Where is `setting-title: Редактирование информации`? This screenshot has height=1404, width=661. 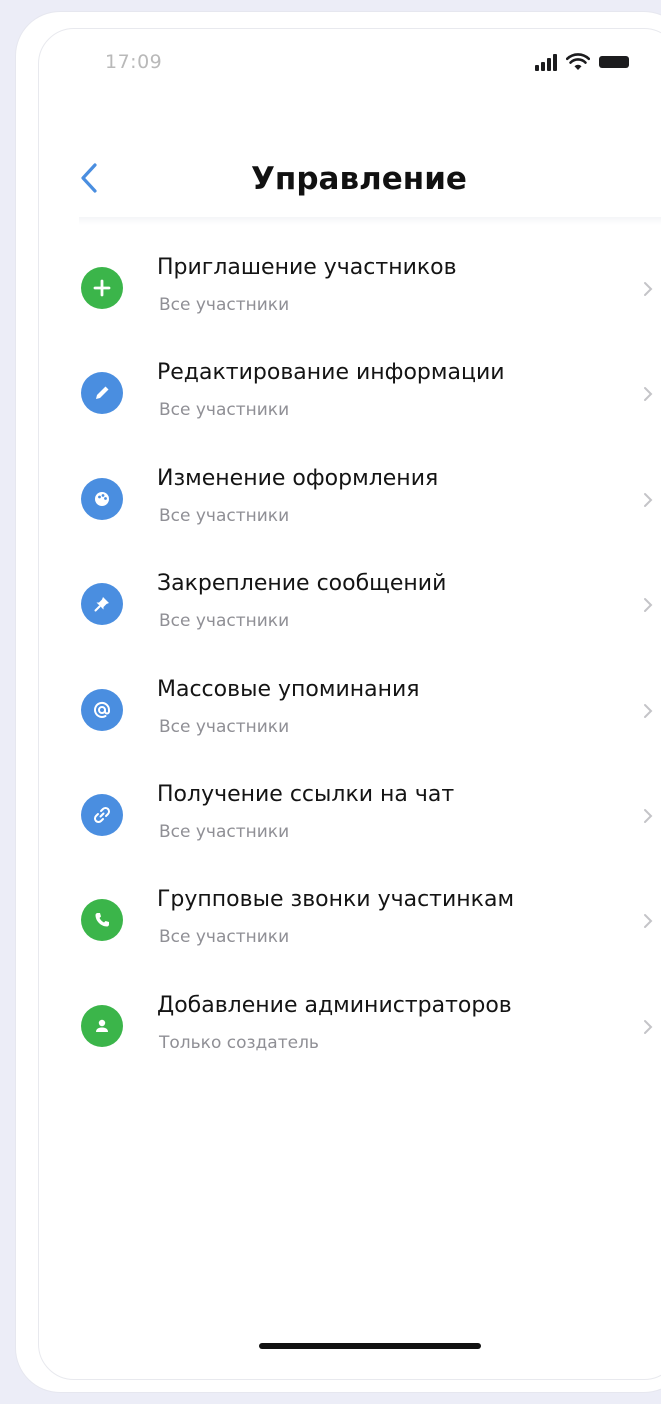
setting-title: Редактирование информации is located at coordinates (331, 373).